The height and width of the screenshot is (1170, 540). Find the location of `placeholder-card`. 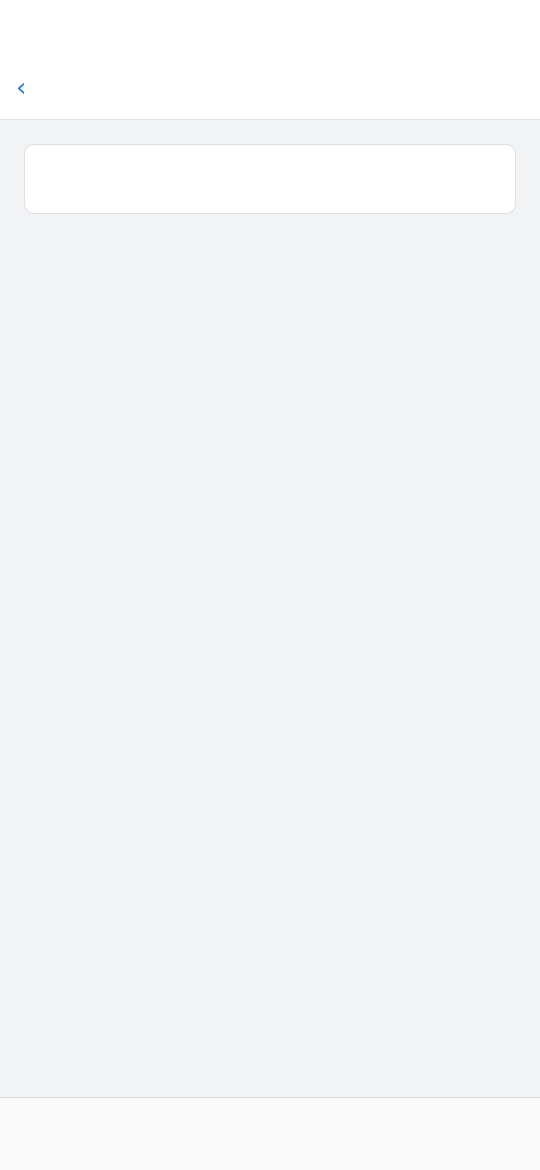

placeholder-card is located at coordinates (270, 179).